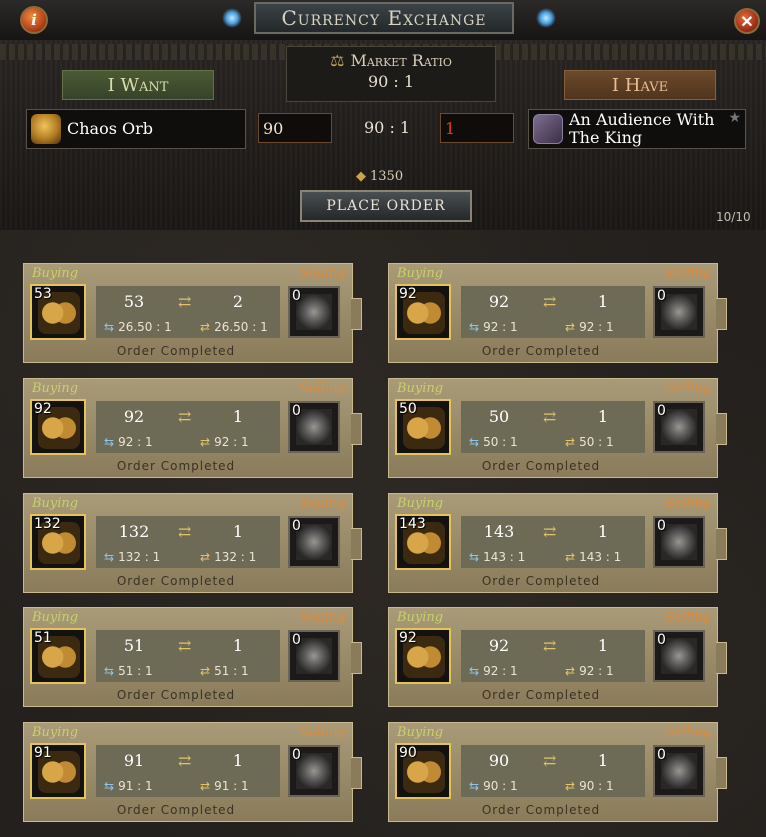 The width and height of the screenshot is (766, 837). I want to click on chaos-orb-icon, so click(46, 129).